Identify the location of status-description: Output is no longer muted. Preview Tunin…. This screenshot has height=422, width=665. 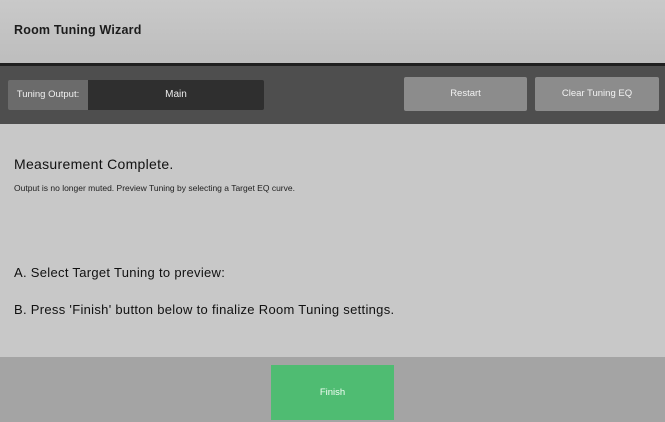
(154, 188).